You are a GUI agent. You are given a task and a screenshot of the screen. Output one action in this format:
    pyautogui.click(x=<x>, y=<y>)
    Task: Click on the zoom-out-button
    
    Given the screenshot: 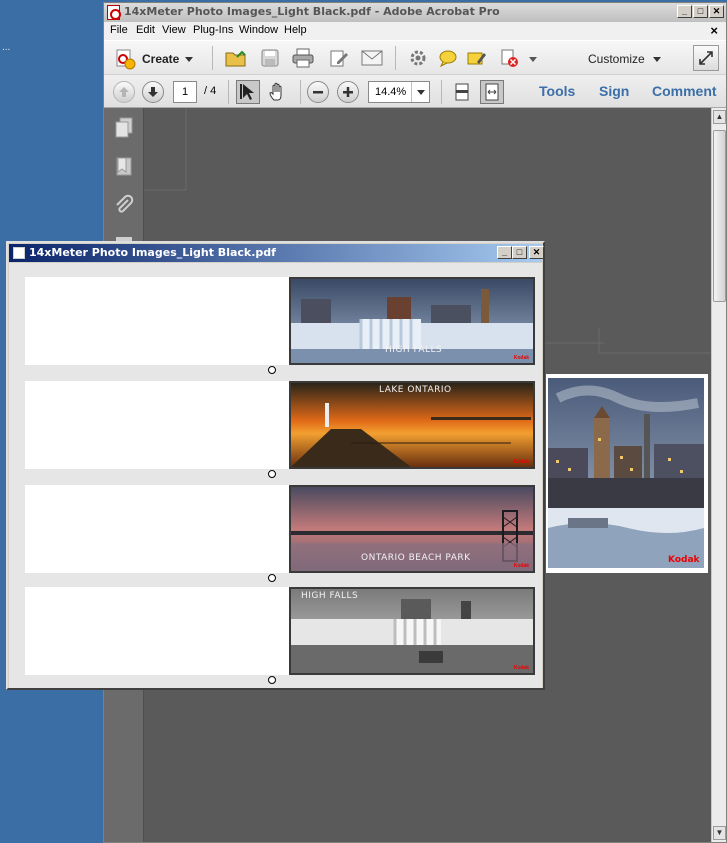 What is the action you would take?
    pyautogui.click(x=318, y=92)
    